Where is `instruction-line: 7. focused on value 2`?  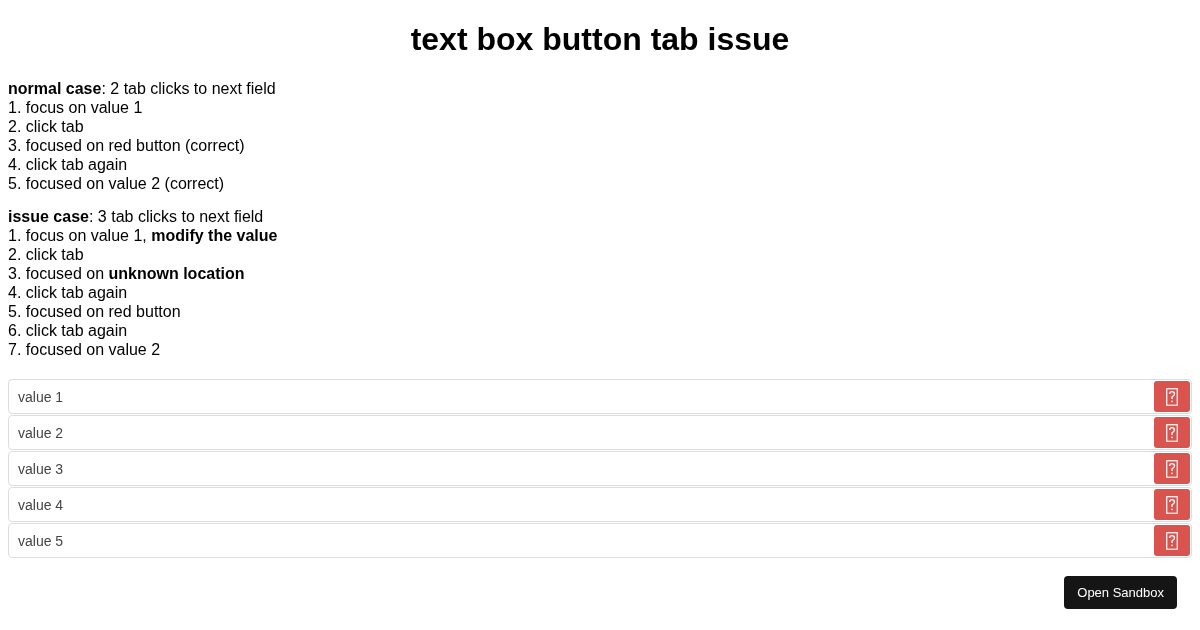 instruction-line: 7. focused on value 2 is located at coordinates (85, 349).